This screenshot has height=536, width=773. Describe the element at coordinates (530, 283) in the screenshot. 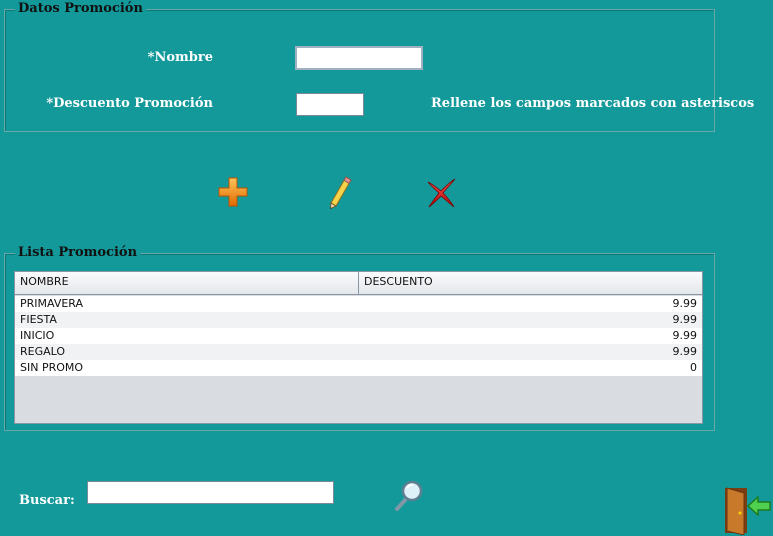

I see `column-header-descuento: DESCUENTO` at that location.